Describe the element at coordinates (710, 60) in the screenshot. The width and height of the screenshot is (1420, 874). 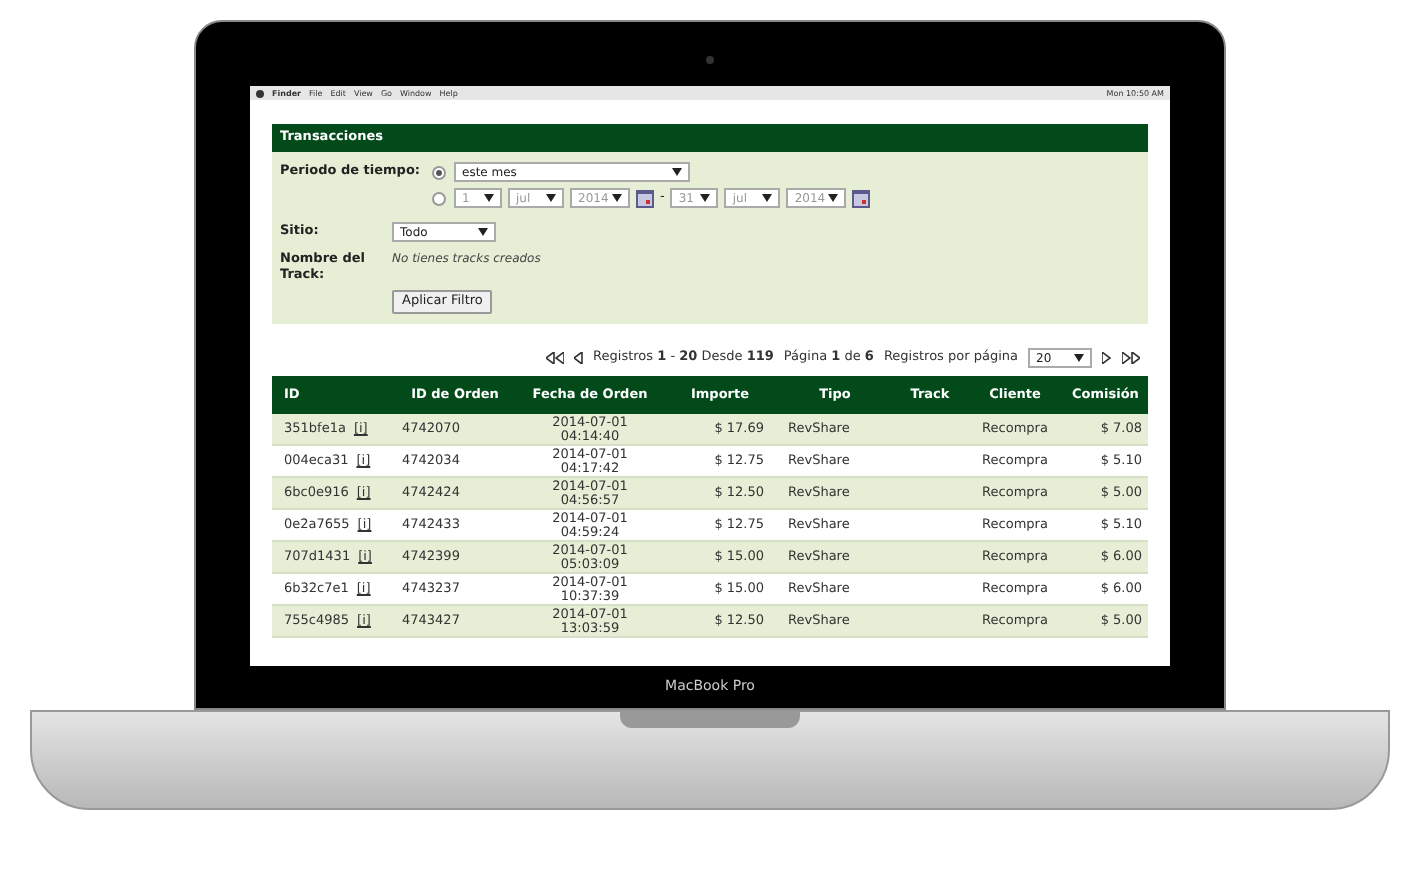
I see `camera-icon` at that location.